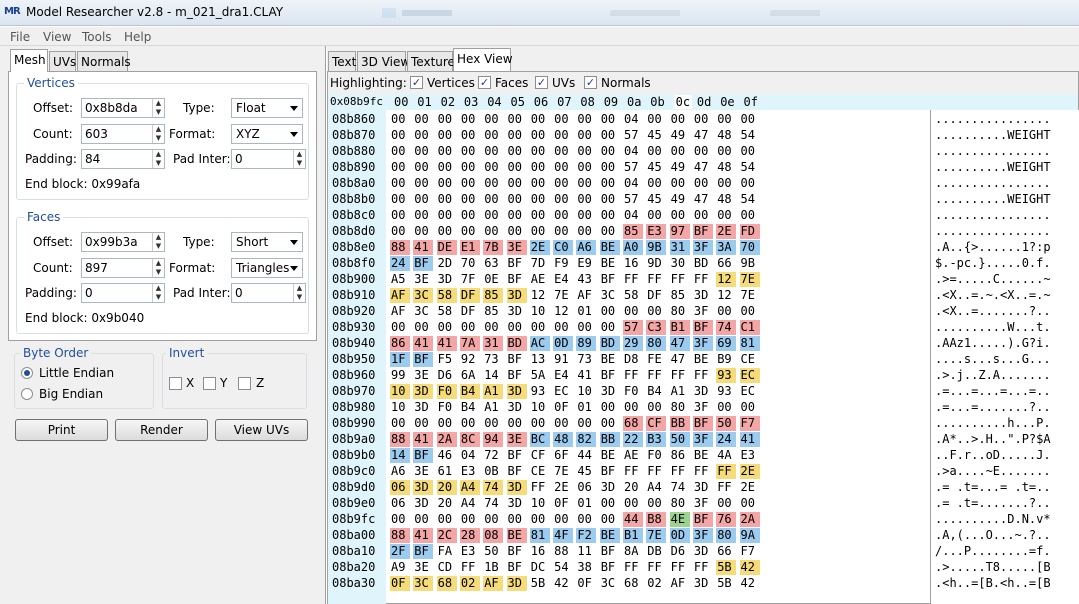  I want to click on hex-byte: 54, so click(563, 567).